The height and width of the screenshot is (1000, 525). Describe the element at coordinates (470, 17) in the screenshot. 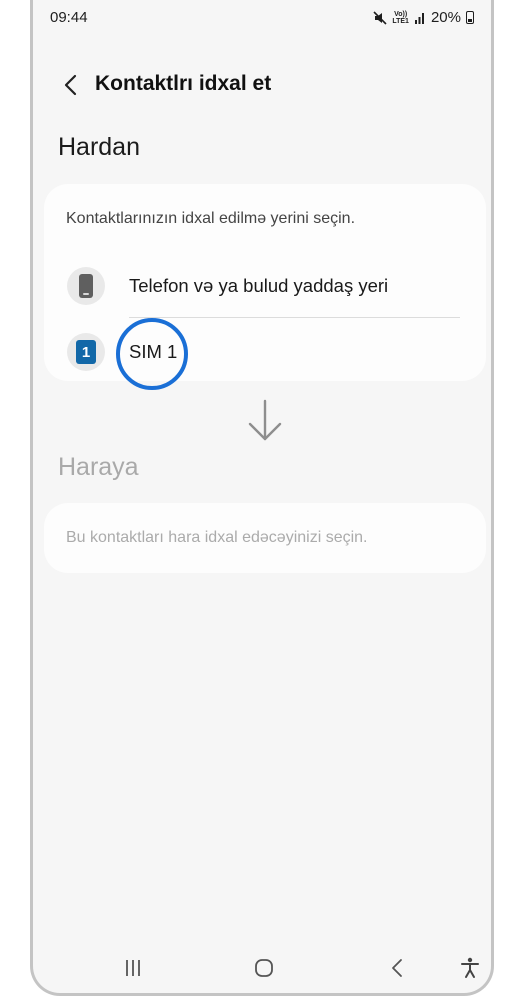

I see `battery-icon` at that location.